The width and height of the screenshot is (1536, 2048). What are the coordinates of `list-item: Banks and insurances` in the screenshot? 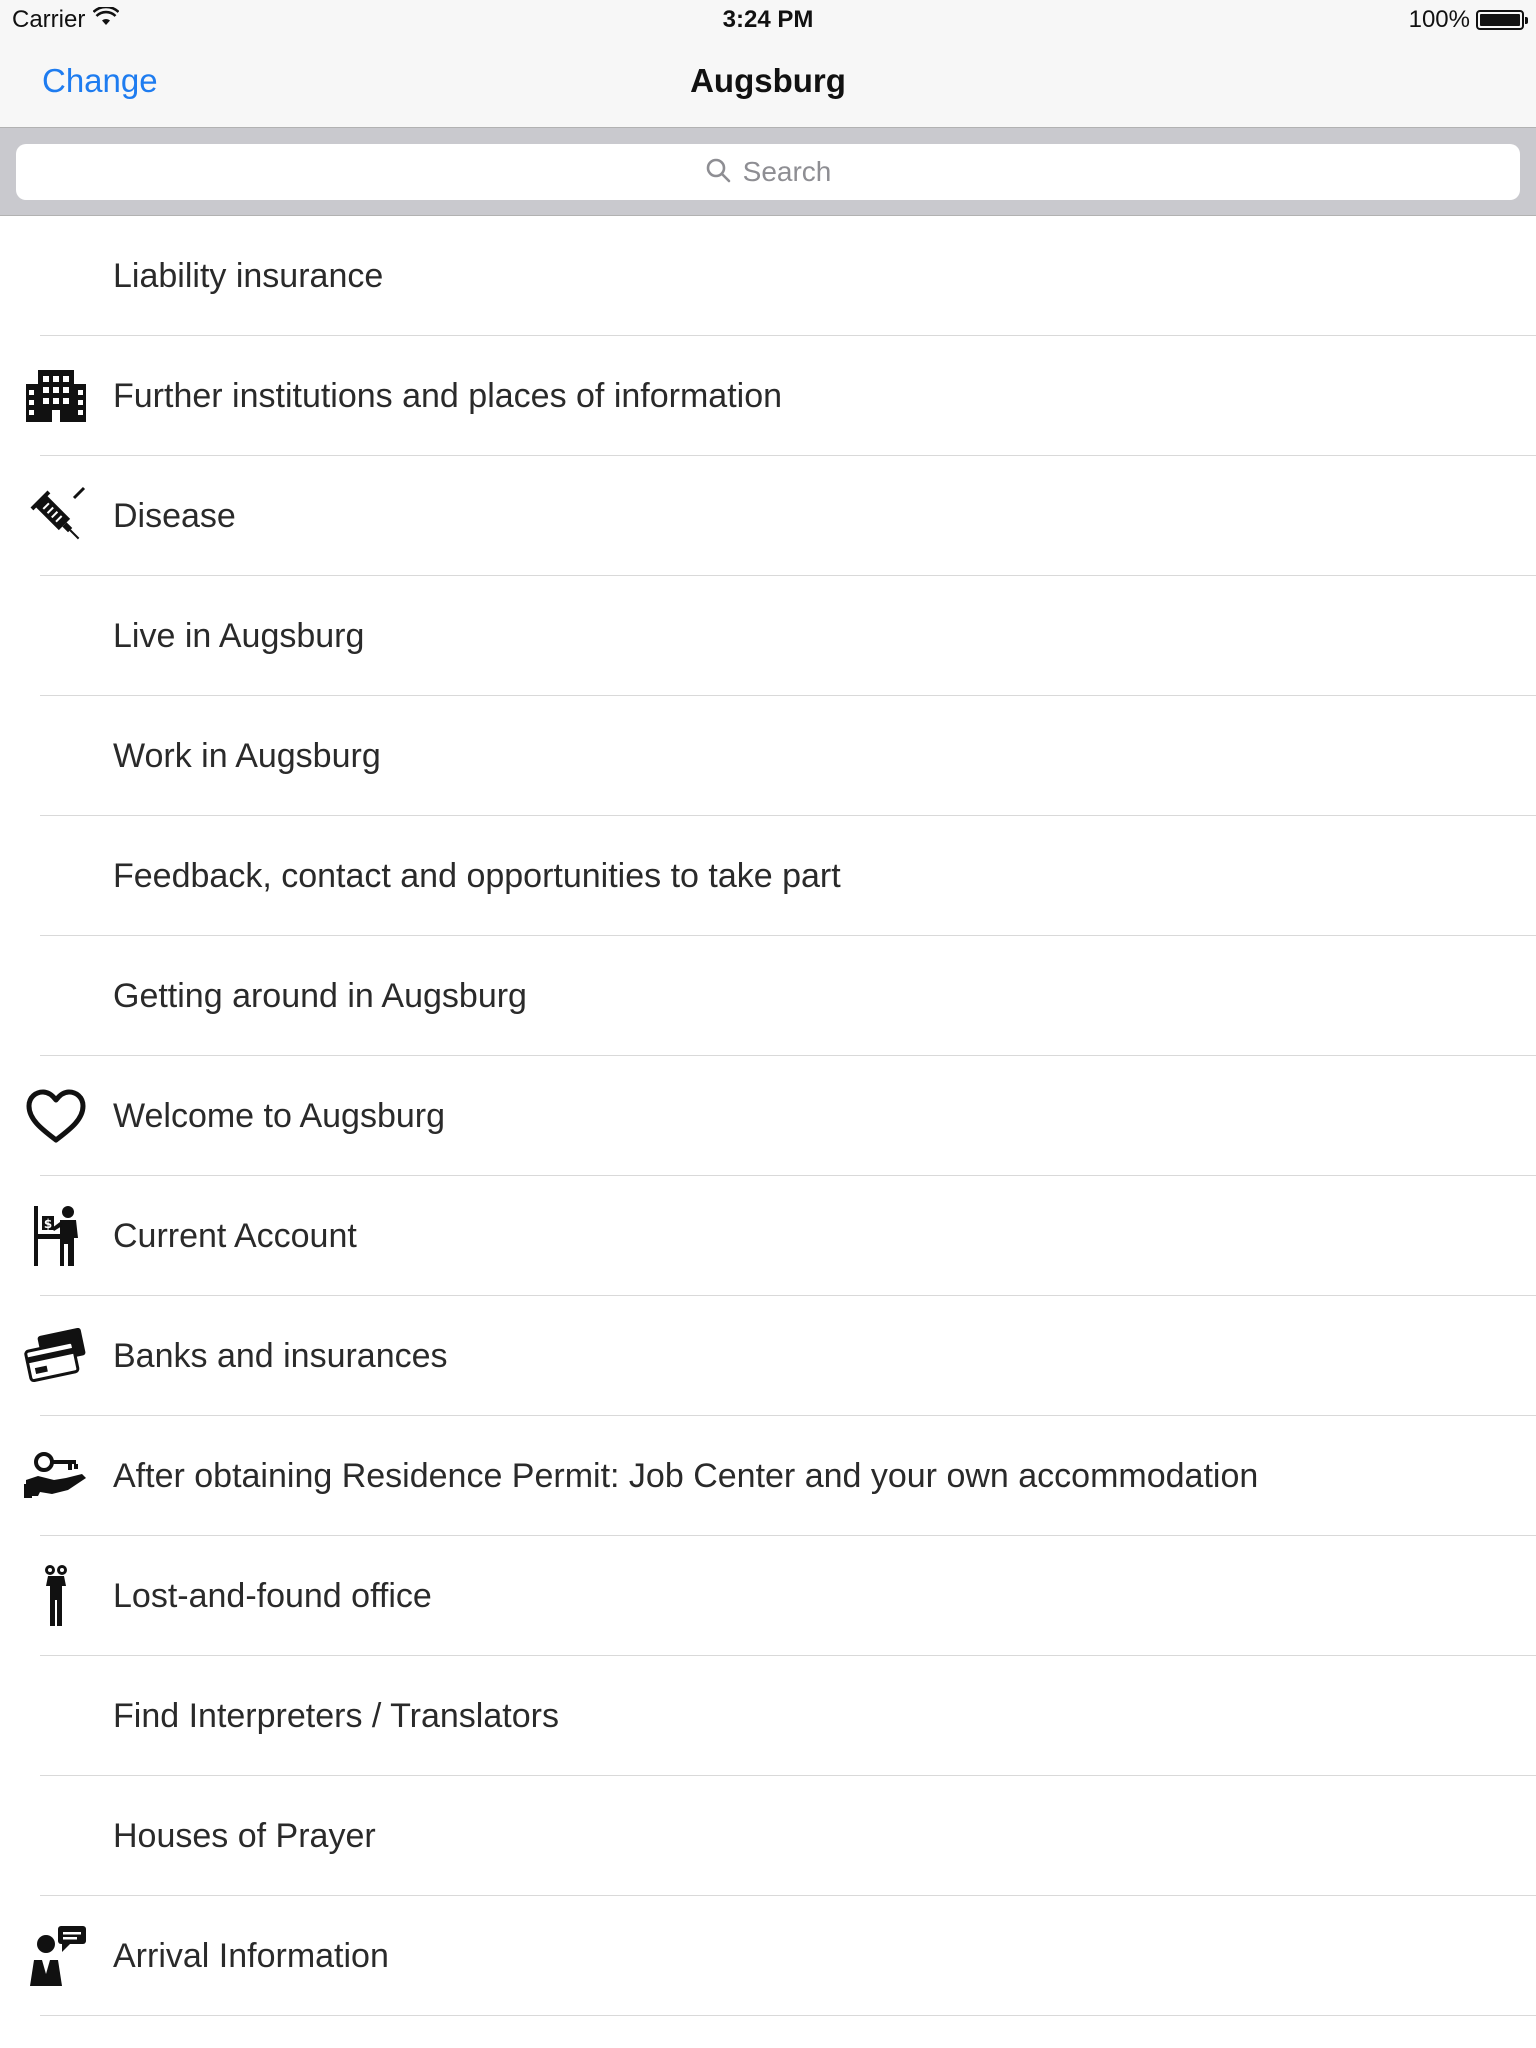 It's located at (768, 1356).